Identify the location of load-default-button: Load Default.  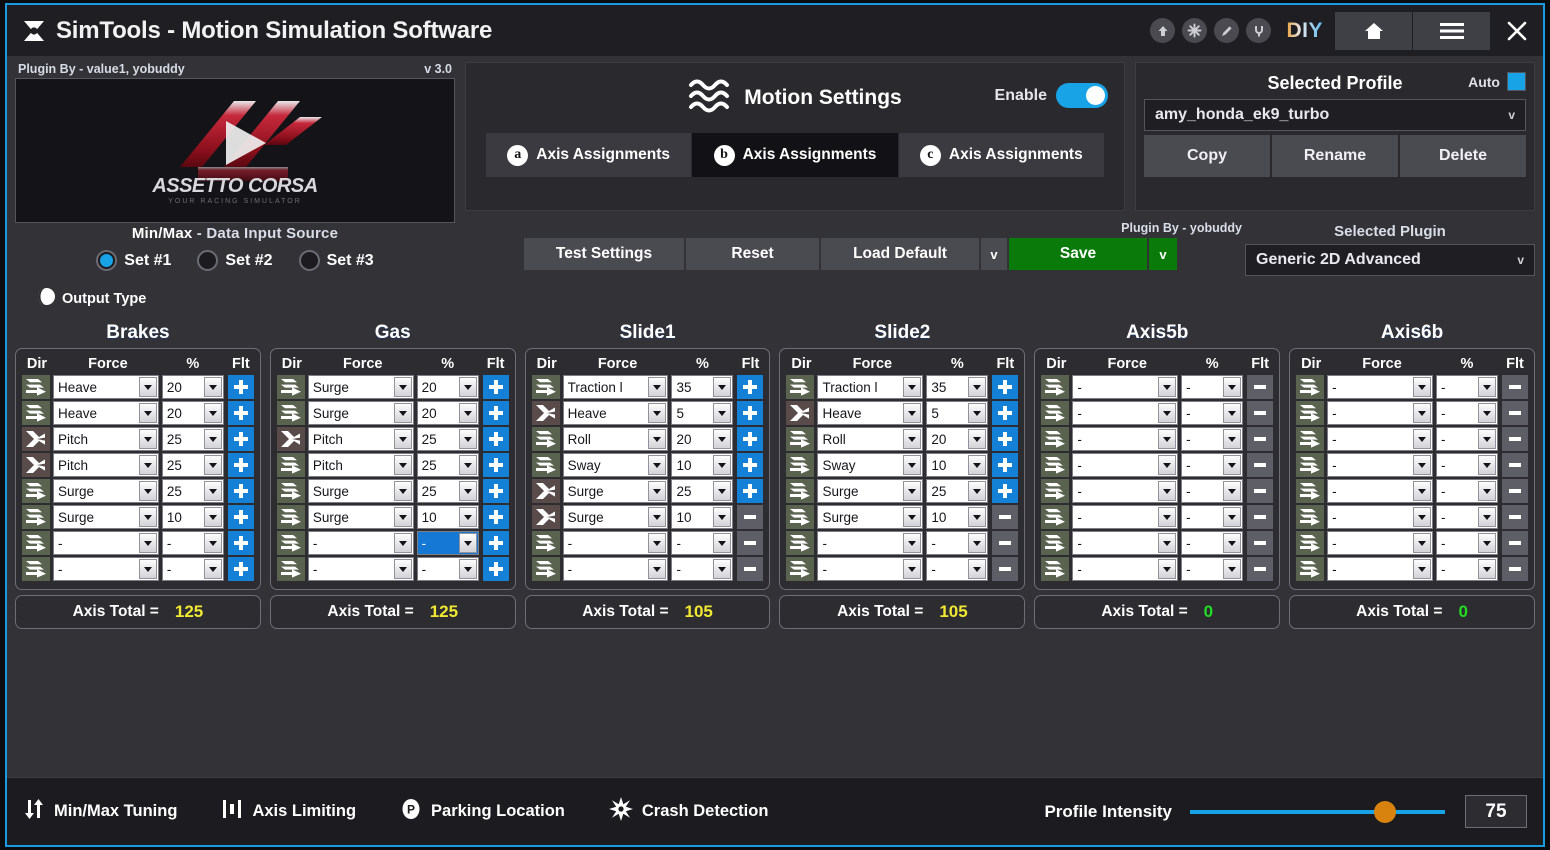
(901, 254).